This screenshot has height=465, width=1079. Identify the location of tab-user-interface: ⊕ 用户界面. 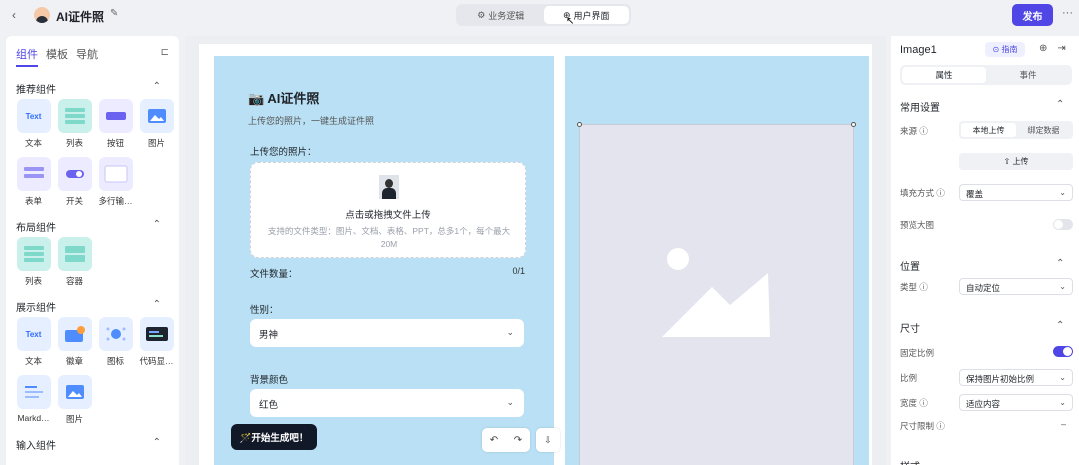
(586, 15).